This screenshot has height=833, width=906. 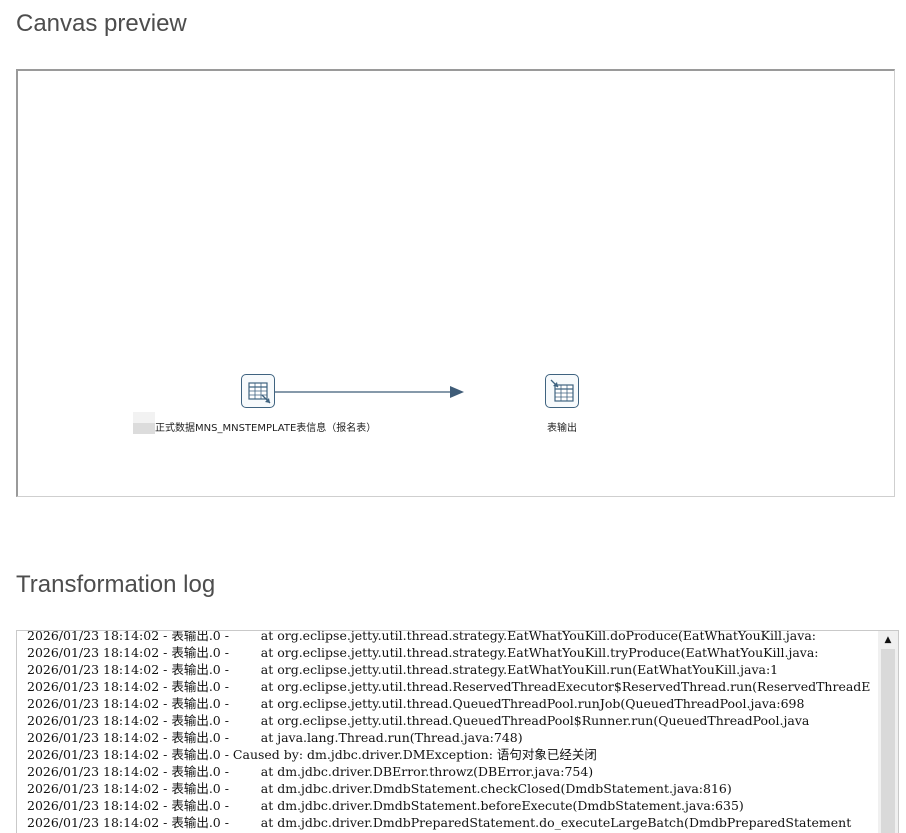 What do you see at coordinates (562, 391) in the screenshot?
I see `table-output-icon` at bounding box center [562, 391].